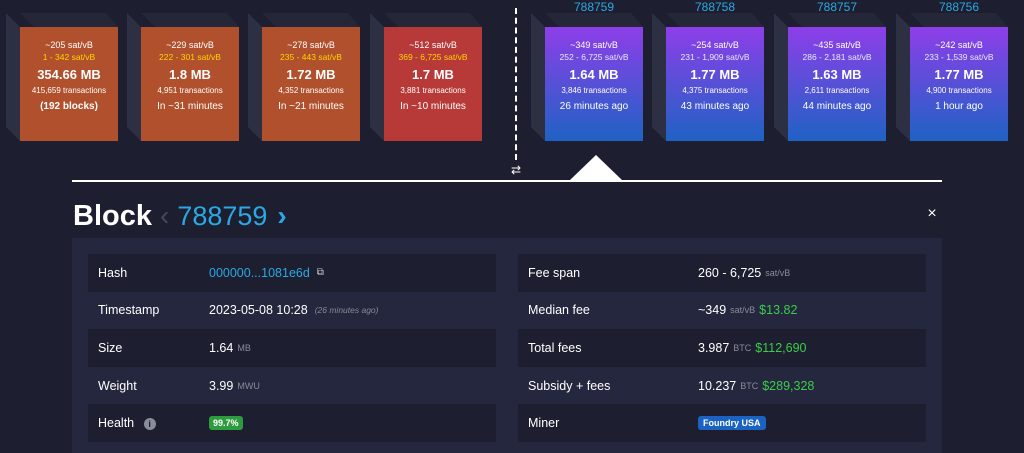 This screenshot has height=453, width=1024. Describe the element at coordinates (433, 45) in the screenshot. I see `block-median-fee: ~512 sat/vB` at that location.